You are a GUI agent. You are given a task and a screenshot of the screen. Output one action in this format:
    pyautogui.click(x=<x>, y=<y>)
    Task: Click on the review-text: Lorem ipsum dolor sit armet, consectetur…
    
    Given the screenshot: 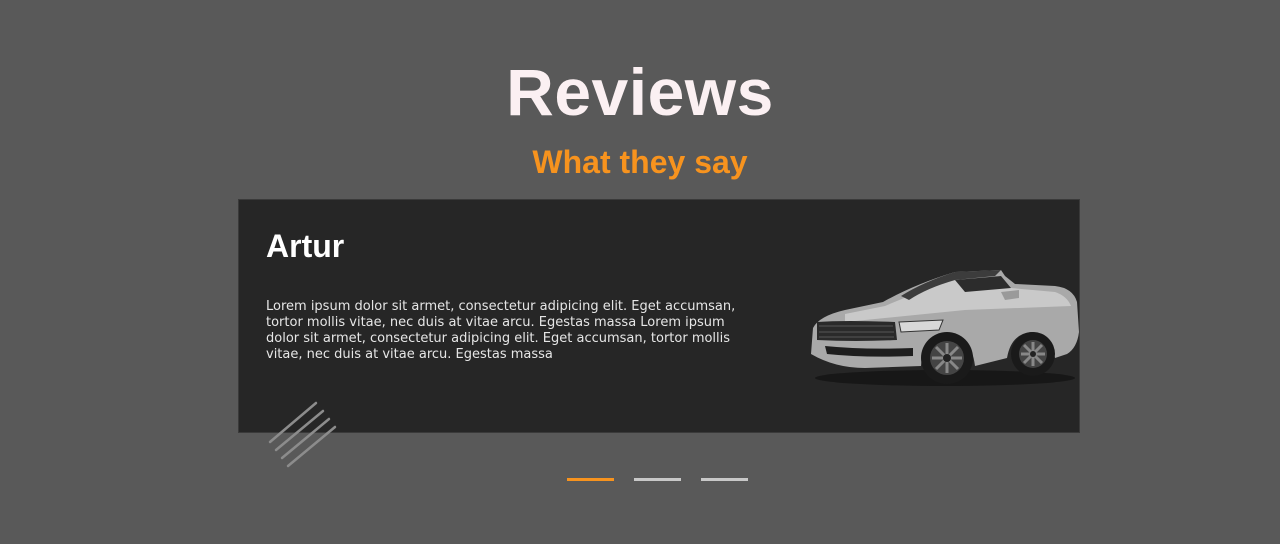 What is the action you would take?
    pyautogui.click(x=501, y=330)
    